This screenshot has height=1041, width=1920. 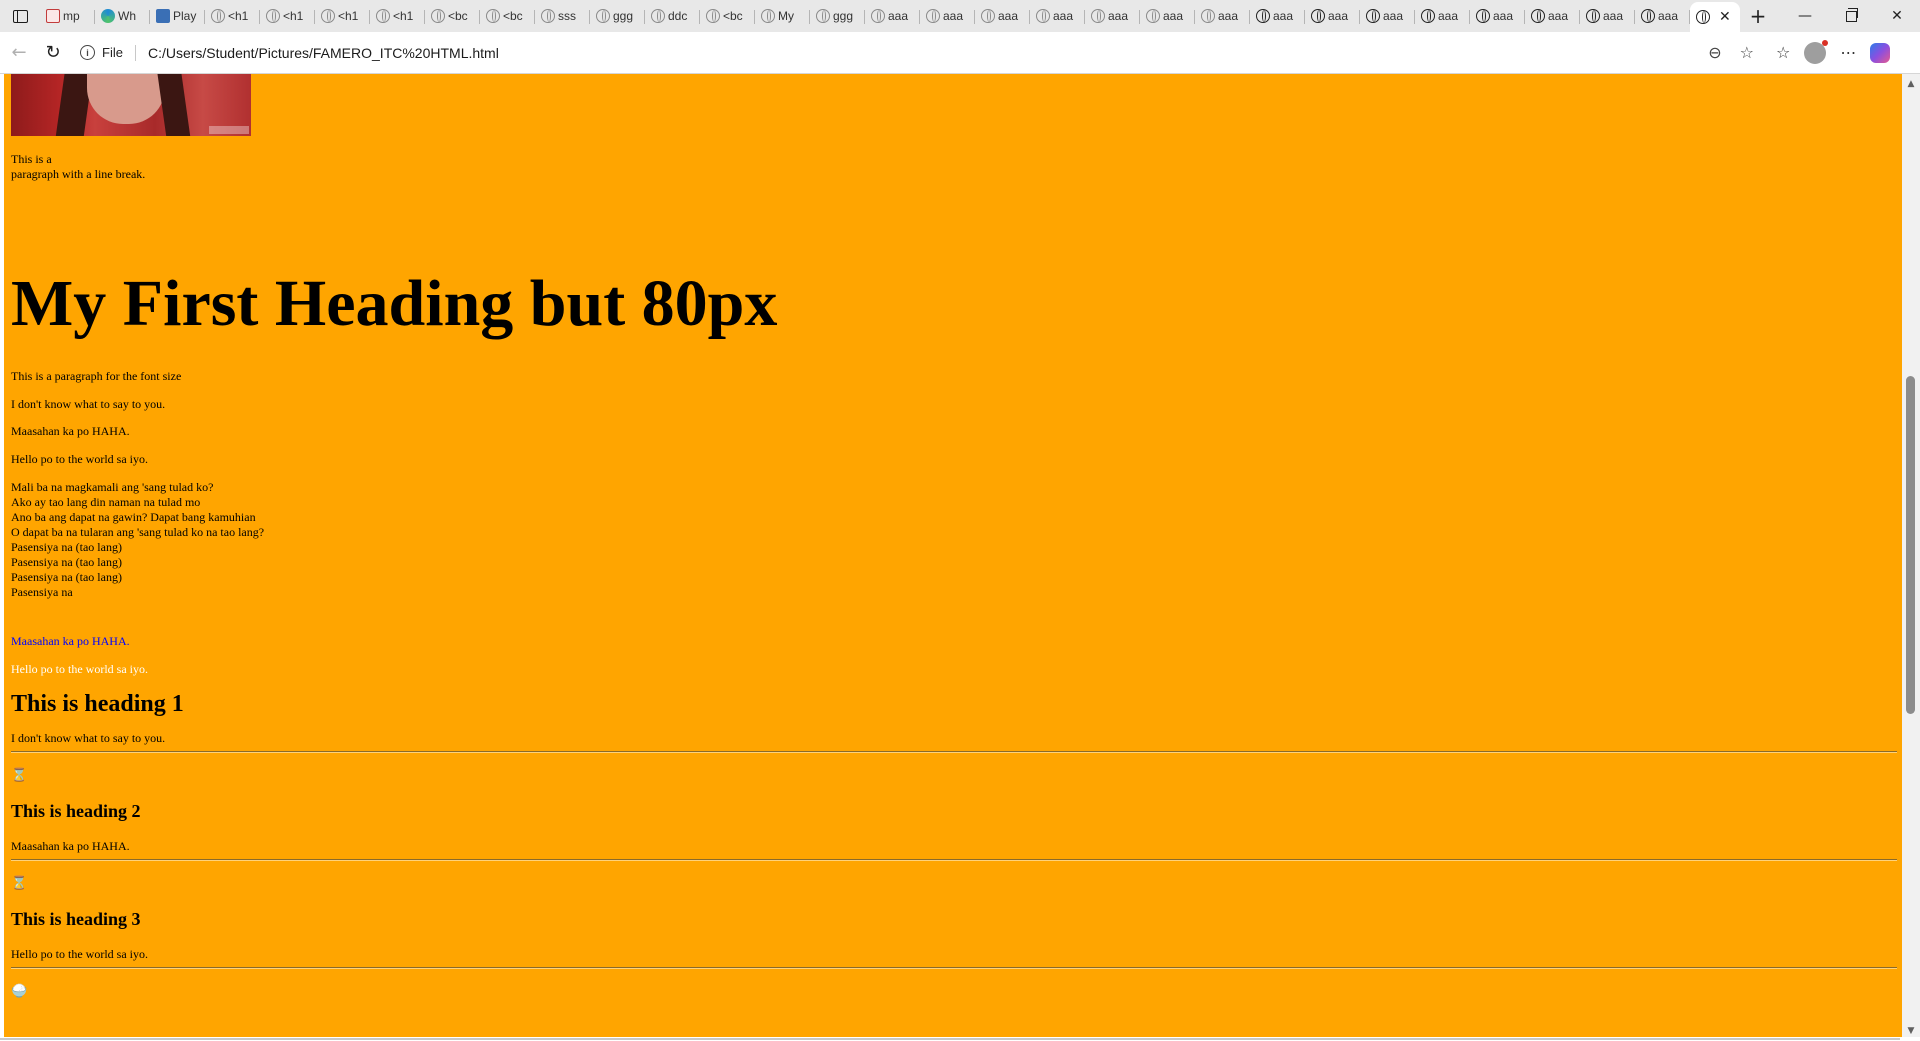 What do you see at coordinates (19, 991) in the screenshot?
I see `rice-bowl-icon: 🍚` at bounding box center [19, 991].